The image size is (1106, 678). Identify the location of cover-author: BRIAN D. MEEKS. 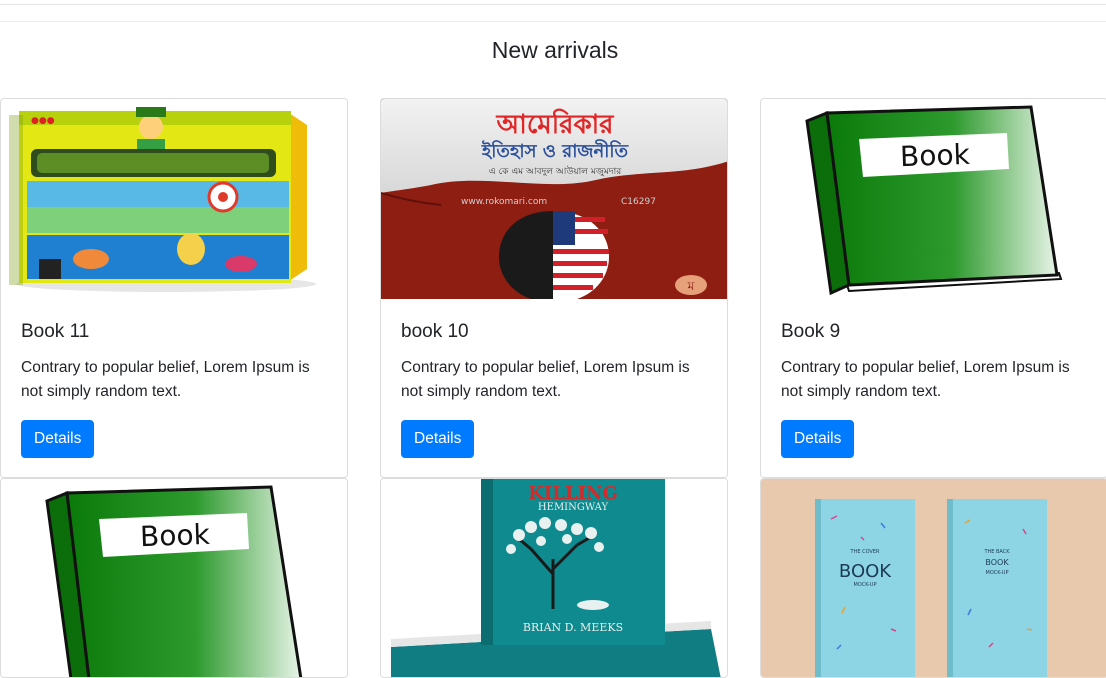
(573, 627).